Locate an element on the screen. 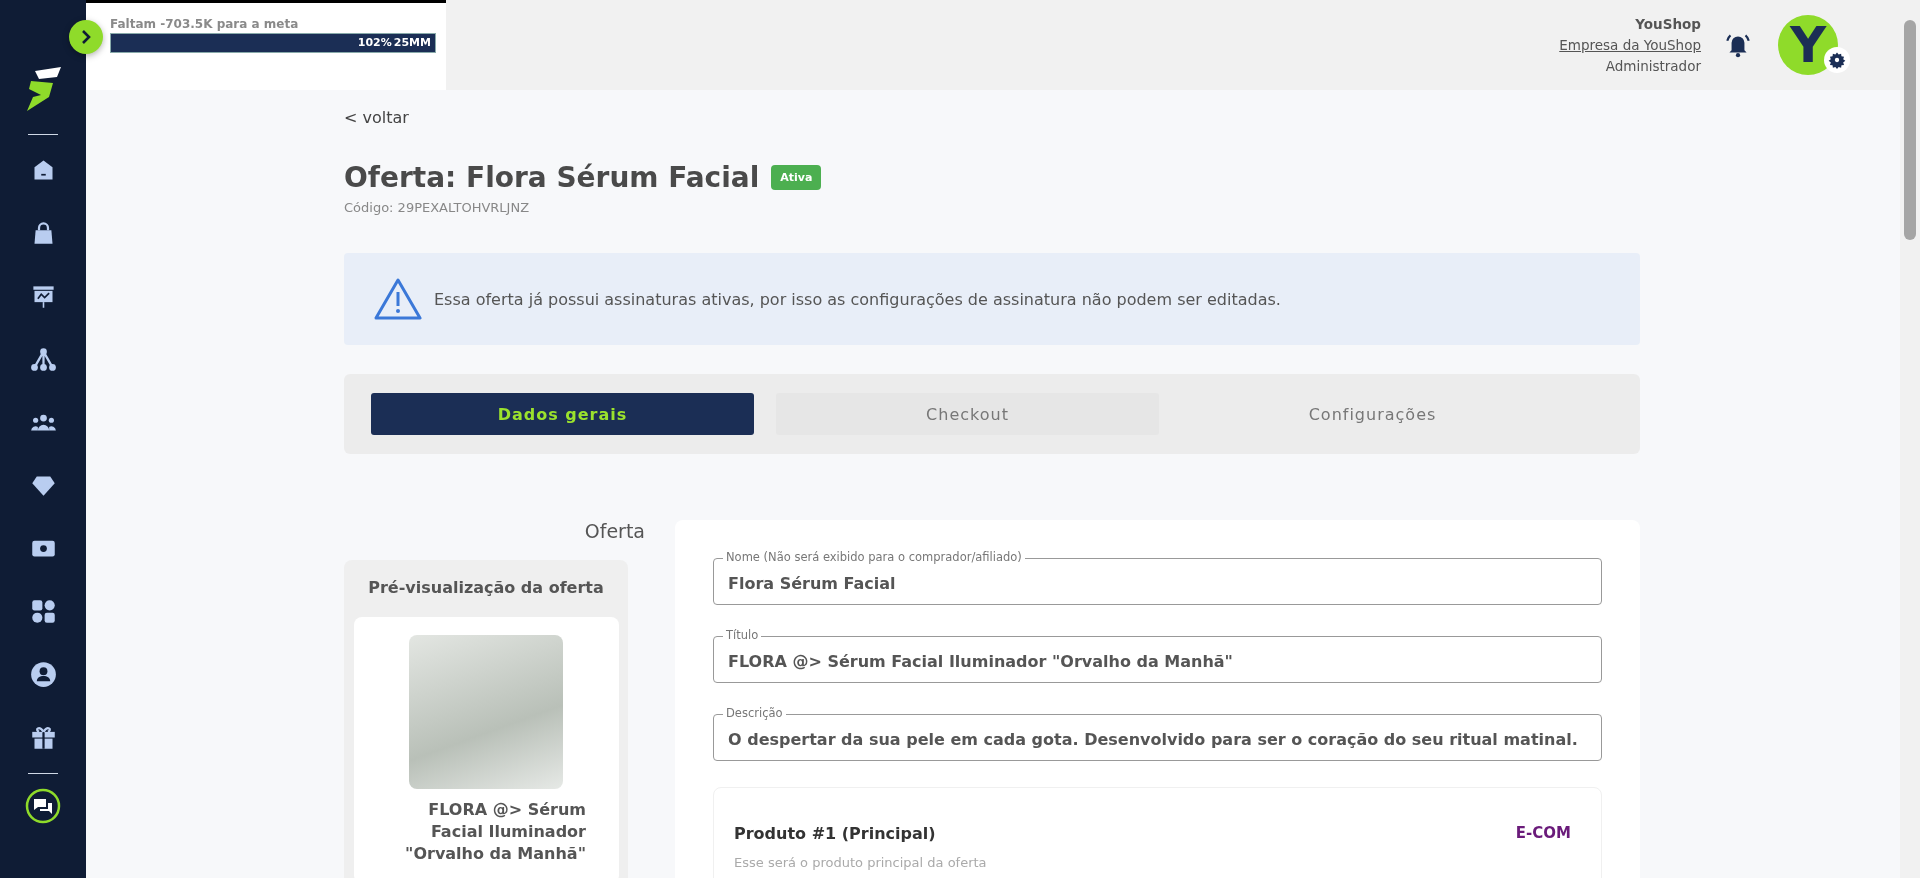 This screenshot has height=878, width=1920. avatar: Y is located at coordinates (1808, 45).